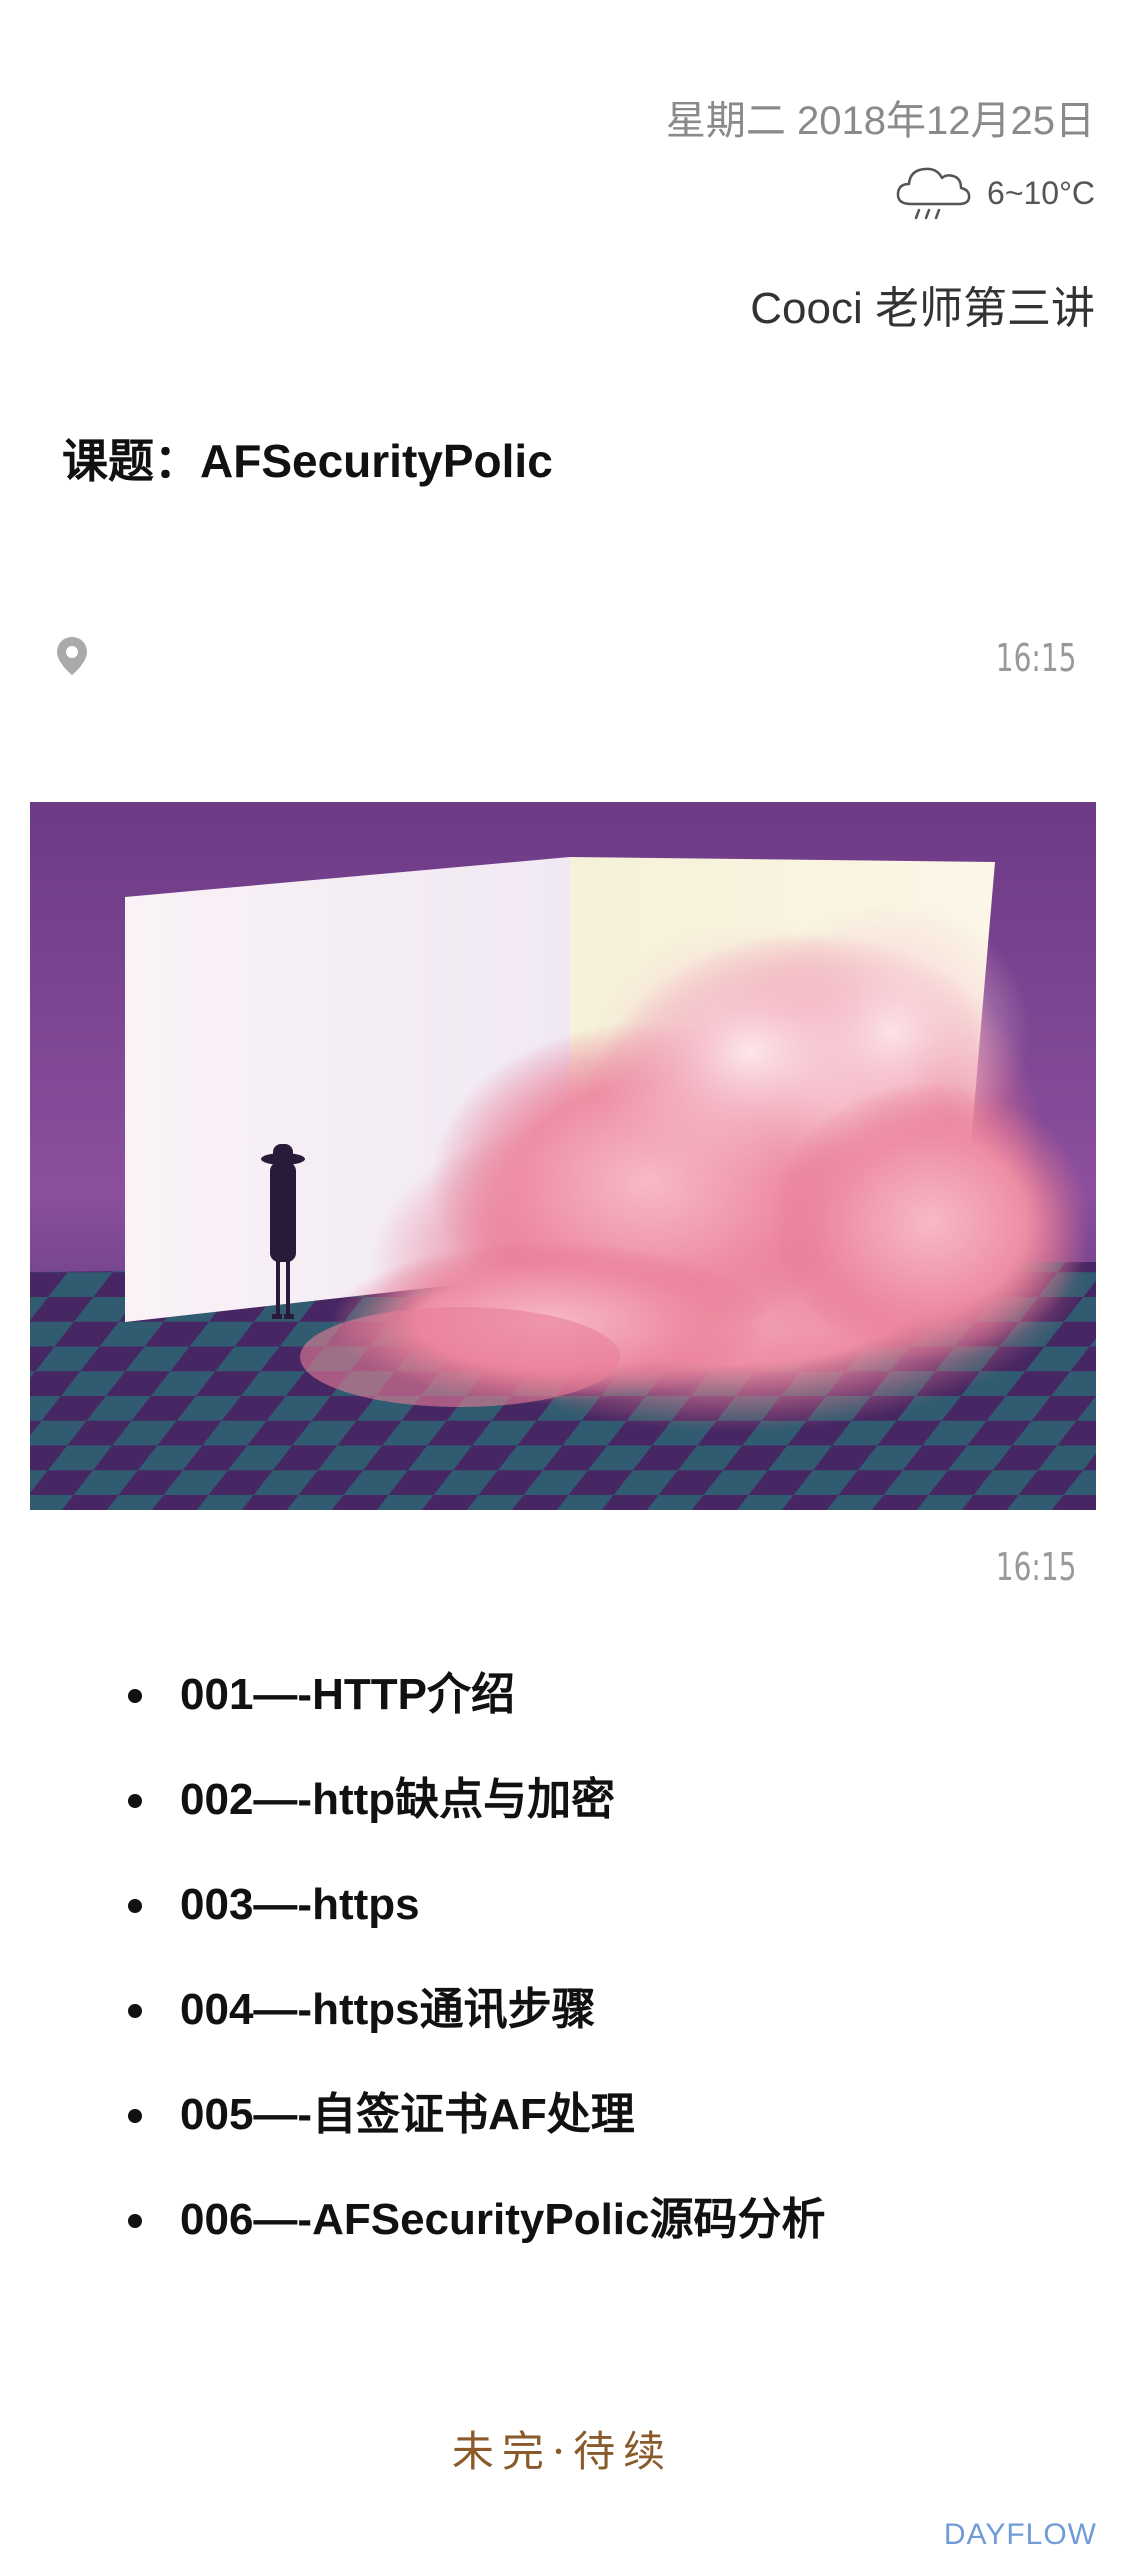  Describe the element at coordinates (307, 461) in the screenshot. I see `entry-topic: 课题：AFSecurityPolic` at that location.